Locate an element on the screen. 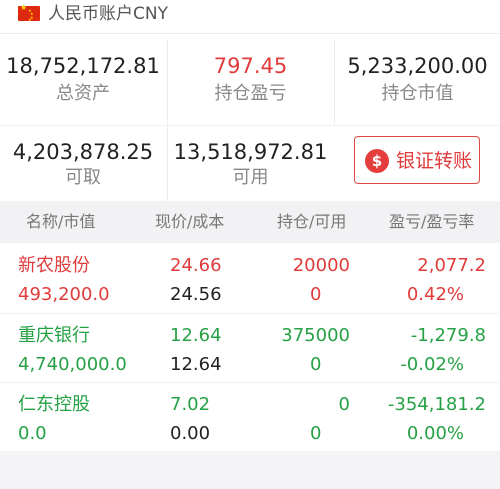 The image size is (500, 489). bank-transfer-label: 银证转账 is located at coordinates (434, 161).